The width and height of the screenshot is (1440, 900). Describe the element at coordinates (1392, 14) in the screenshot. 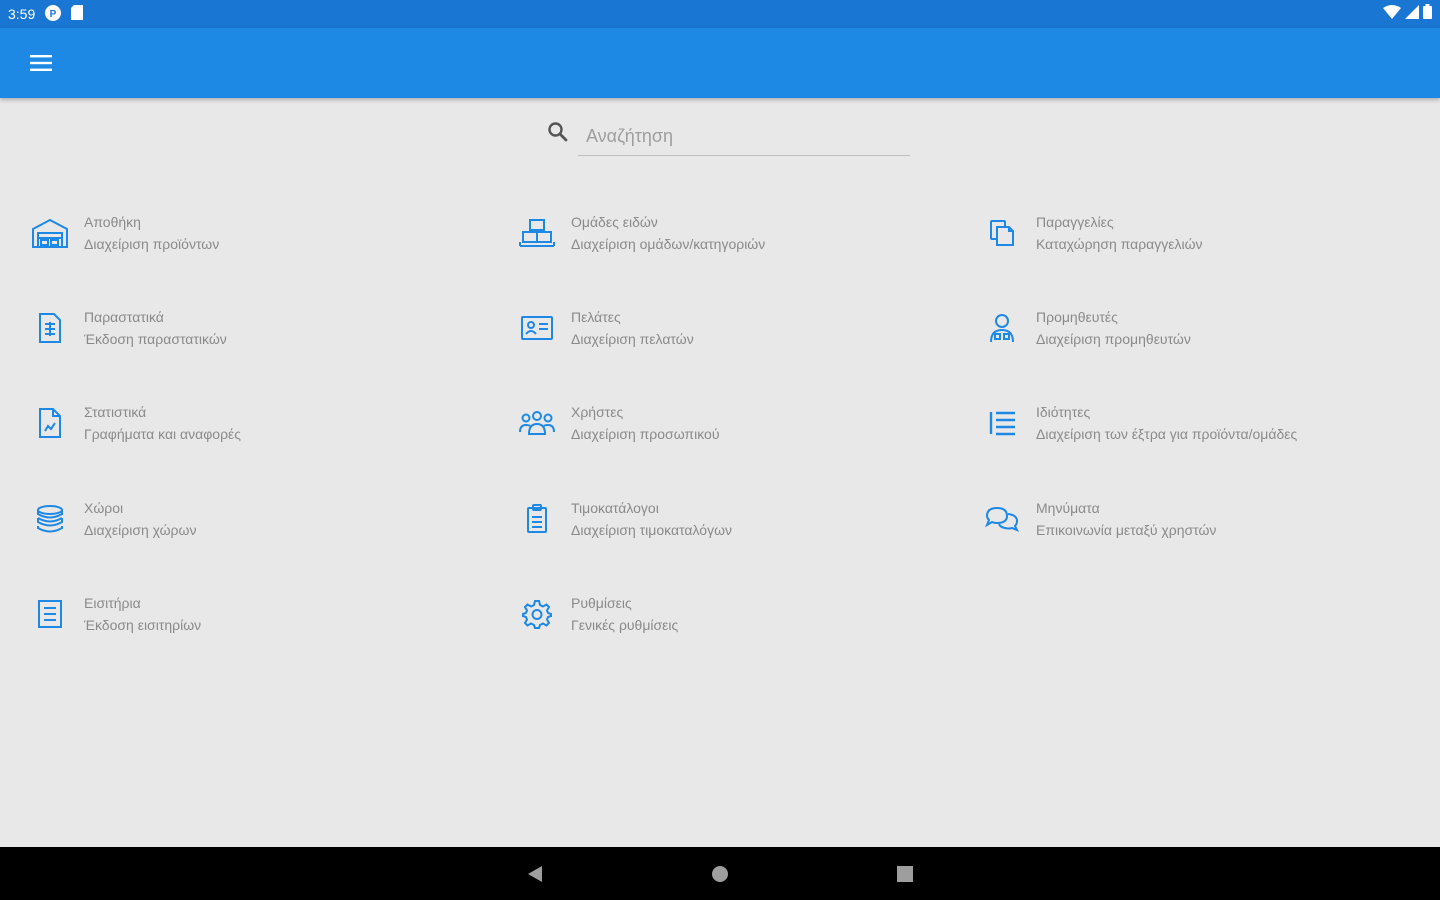

I see `wifi-icon` at that location.